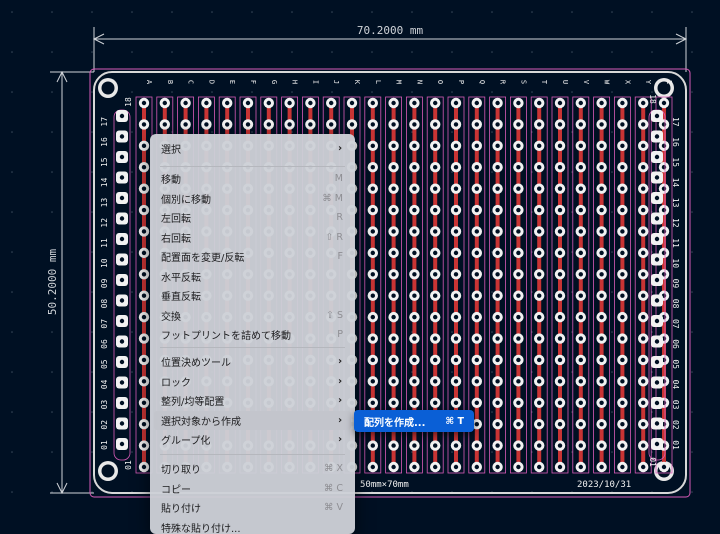  What do you see at coordinates (253, 82) in the screenshot?
I see `column-label: F` at bounding box center [253, 82].